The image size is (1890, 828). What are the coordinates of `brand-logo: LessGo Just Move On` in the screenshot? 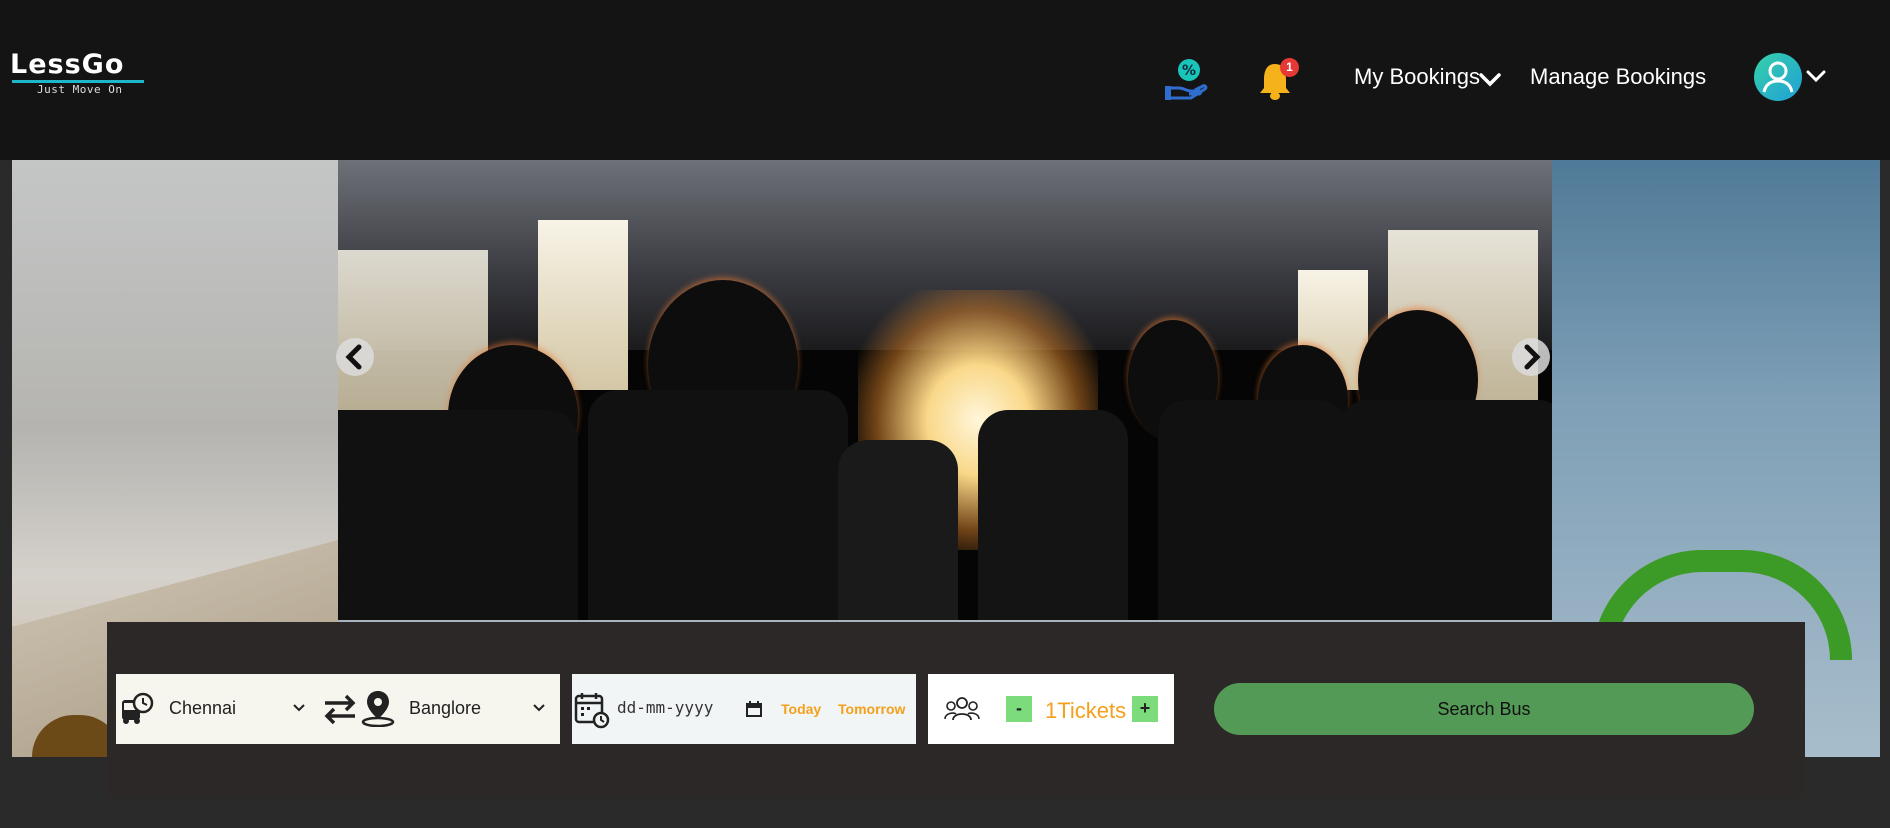 It's located at (80, 73).